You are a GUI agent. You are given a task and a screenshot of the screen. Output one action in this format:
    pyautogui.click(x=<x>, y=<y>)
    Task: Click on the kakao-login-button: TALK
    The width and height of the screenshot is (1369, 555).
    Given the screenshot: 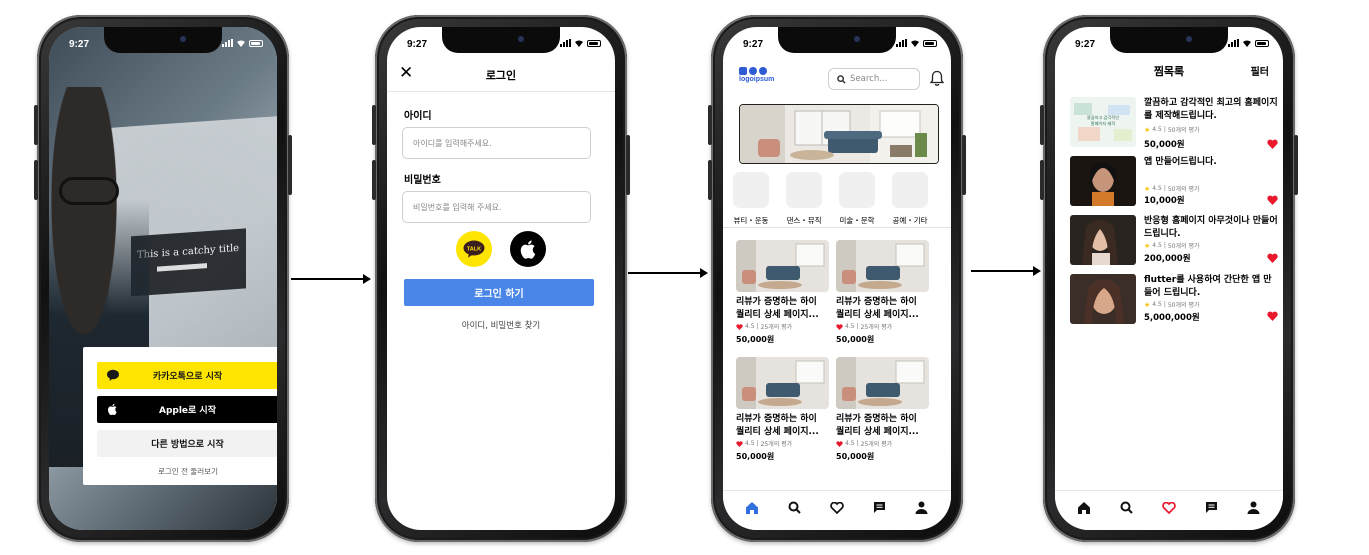 What is the action you would take?
    pyautogui.click(x=474, y=249)
    